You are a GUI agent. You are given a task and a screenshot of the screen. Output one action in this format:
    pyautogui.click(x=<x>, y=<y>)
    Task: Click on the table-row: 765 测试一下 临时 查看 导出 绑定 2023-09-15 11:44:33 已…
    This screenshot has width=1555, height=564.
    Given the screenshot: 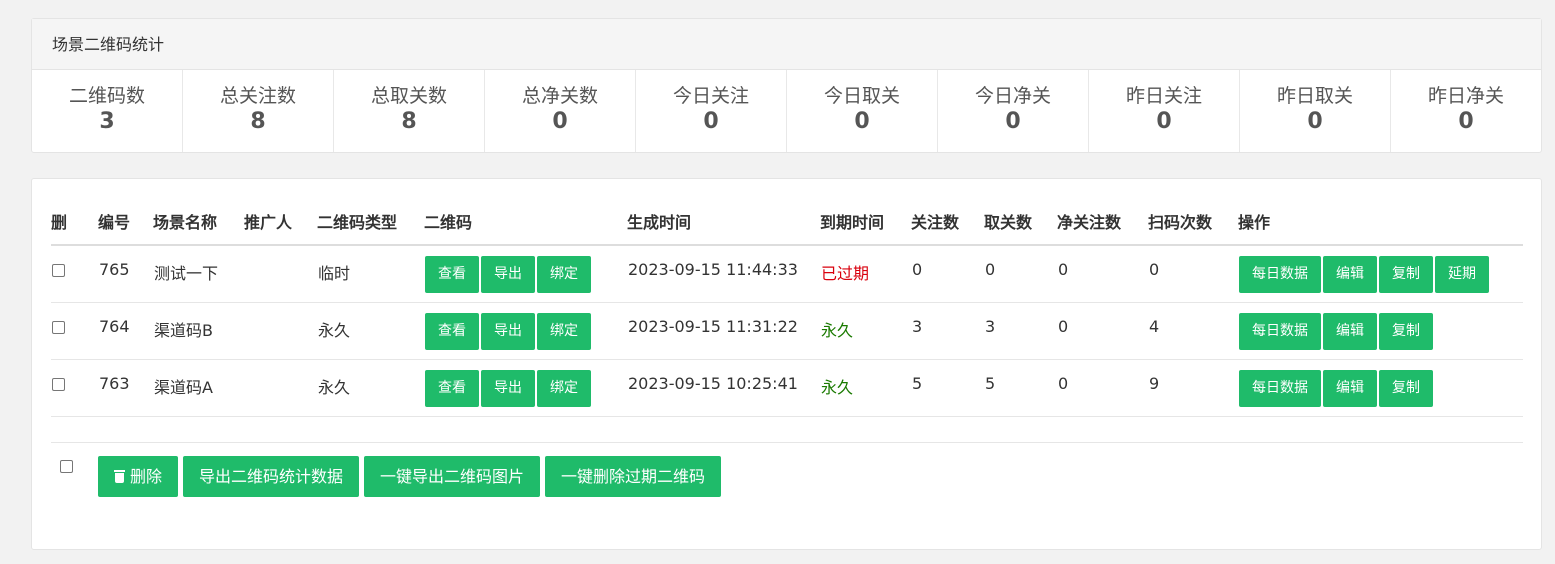 What is the action you would take?
    pyautogui.click(x=787, y=274)
    